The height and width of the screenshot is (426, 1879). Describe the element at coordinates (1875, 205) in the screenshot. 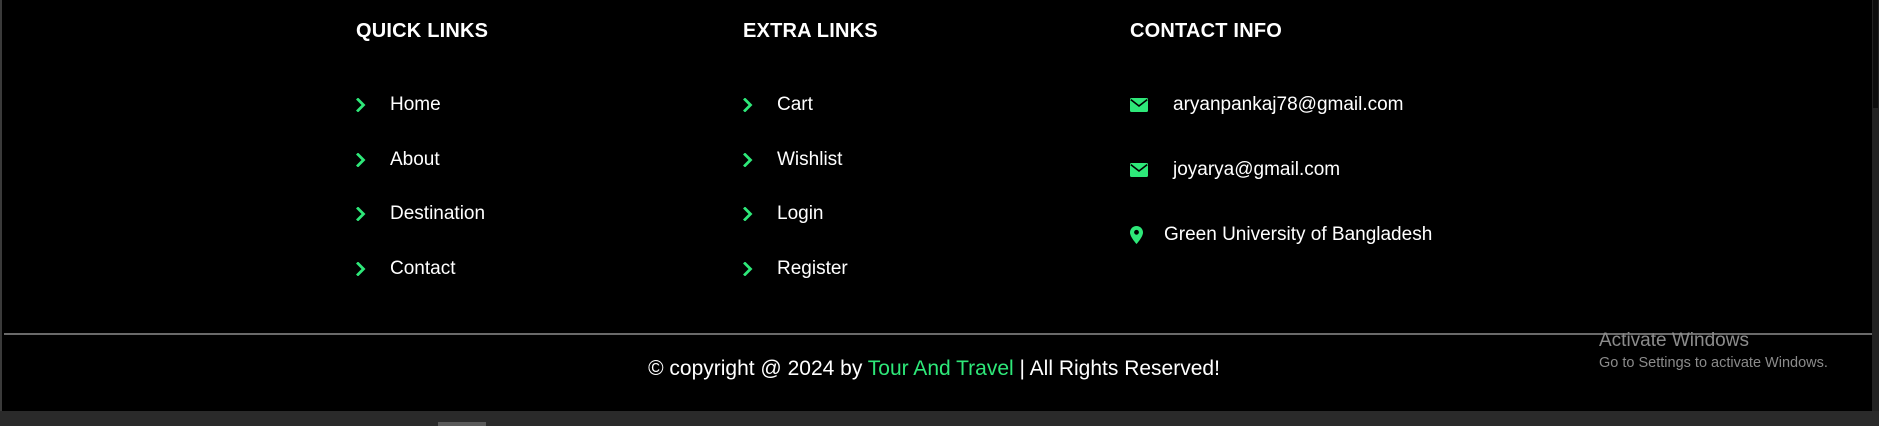

I see `vertical-scrollbar` at that location.